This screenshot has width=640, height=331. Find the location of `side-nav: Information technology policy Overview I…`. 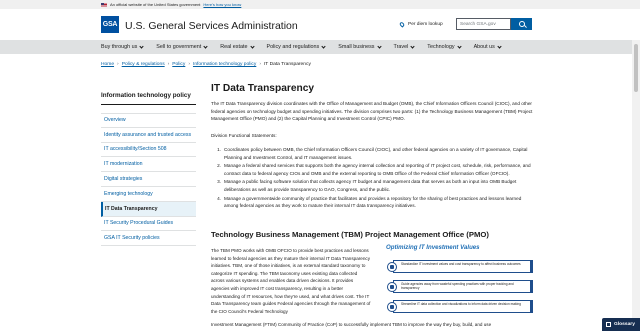

side-nav: Information technology policy Overview I… is located at coordinates (148, 169).